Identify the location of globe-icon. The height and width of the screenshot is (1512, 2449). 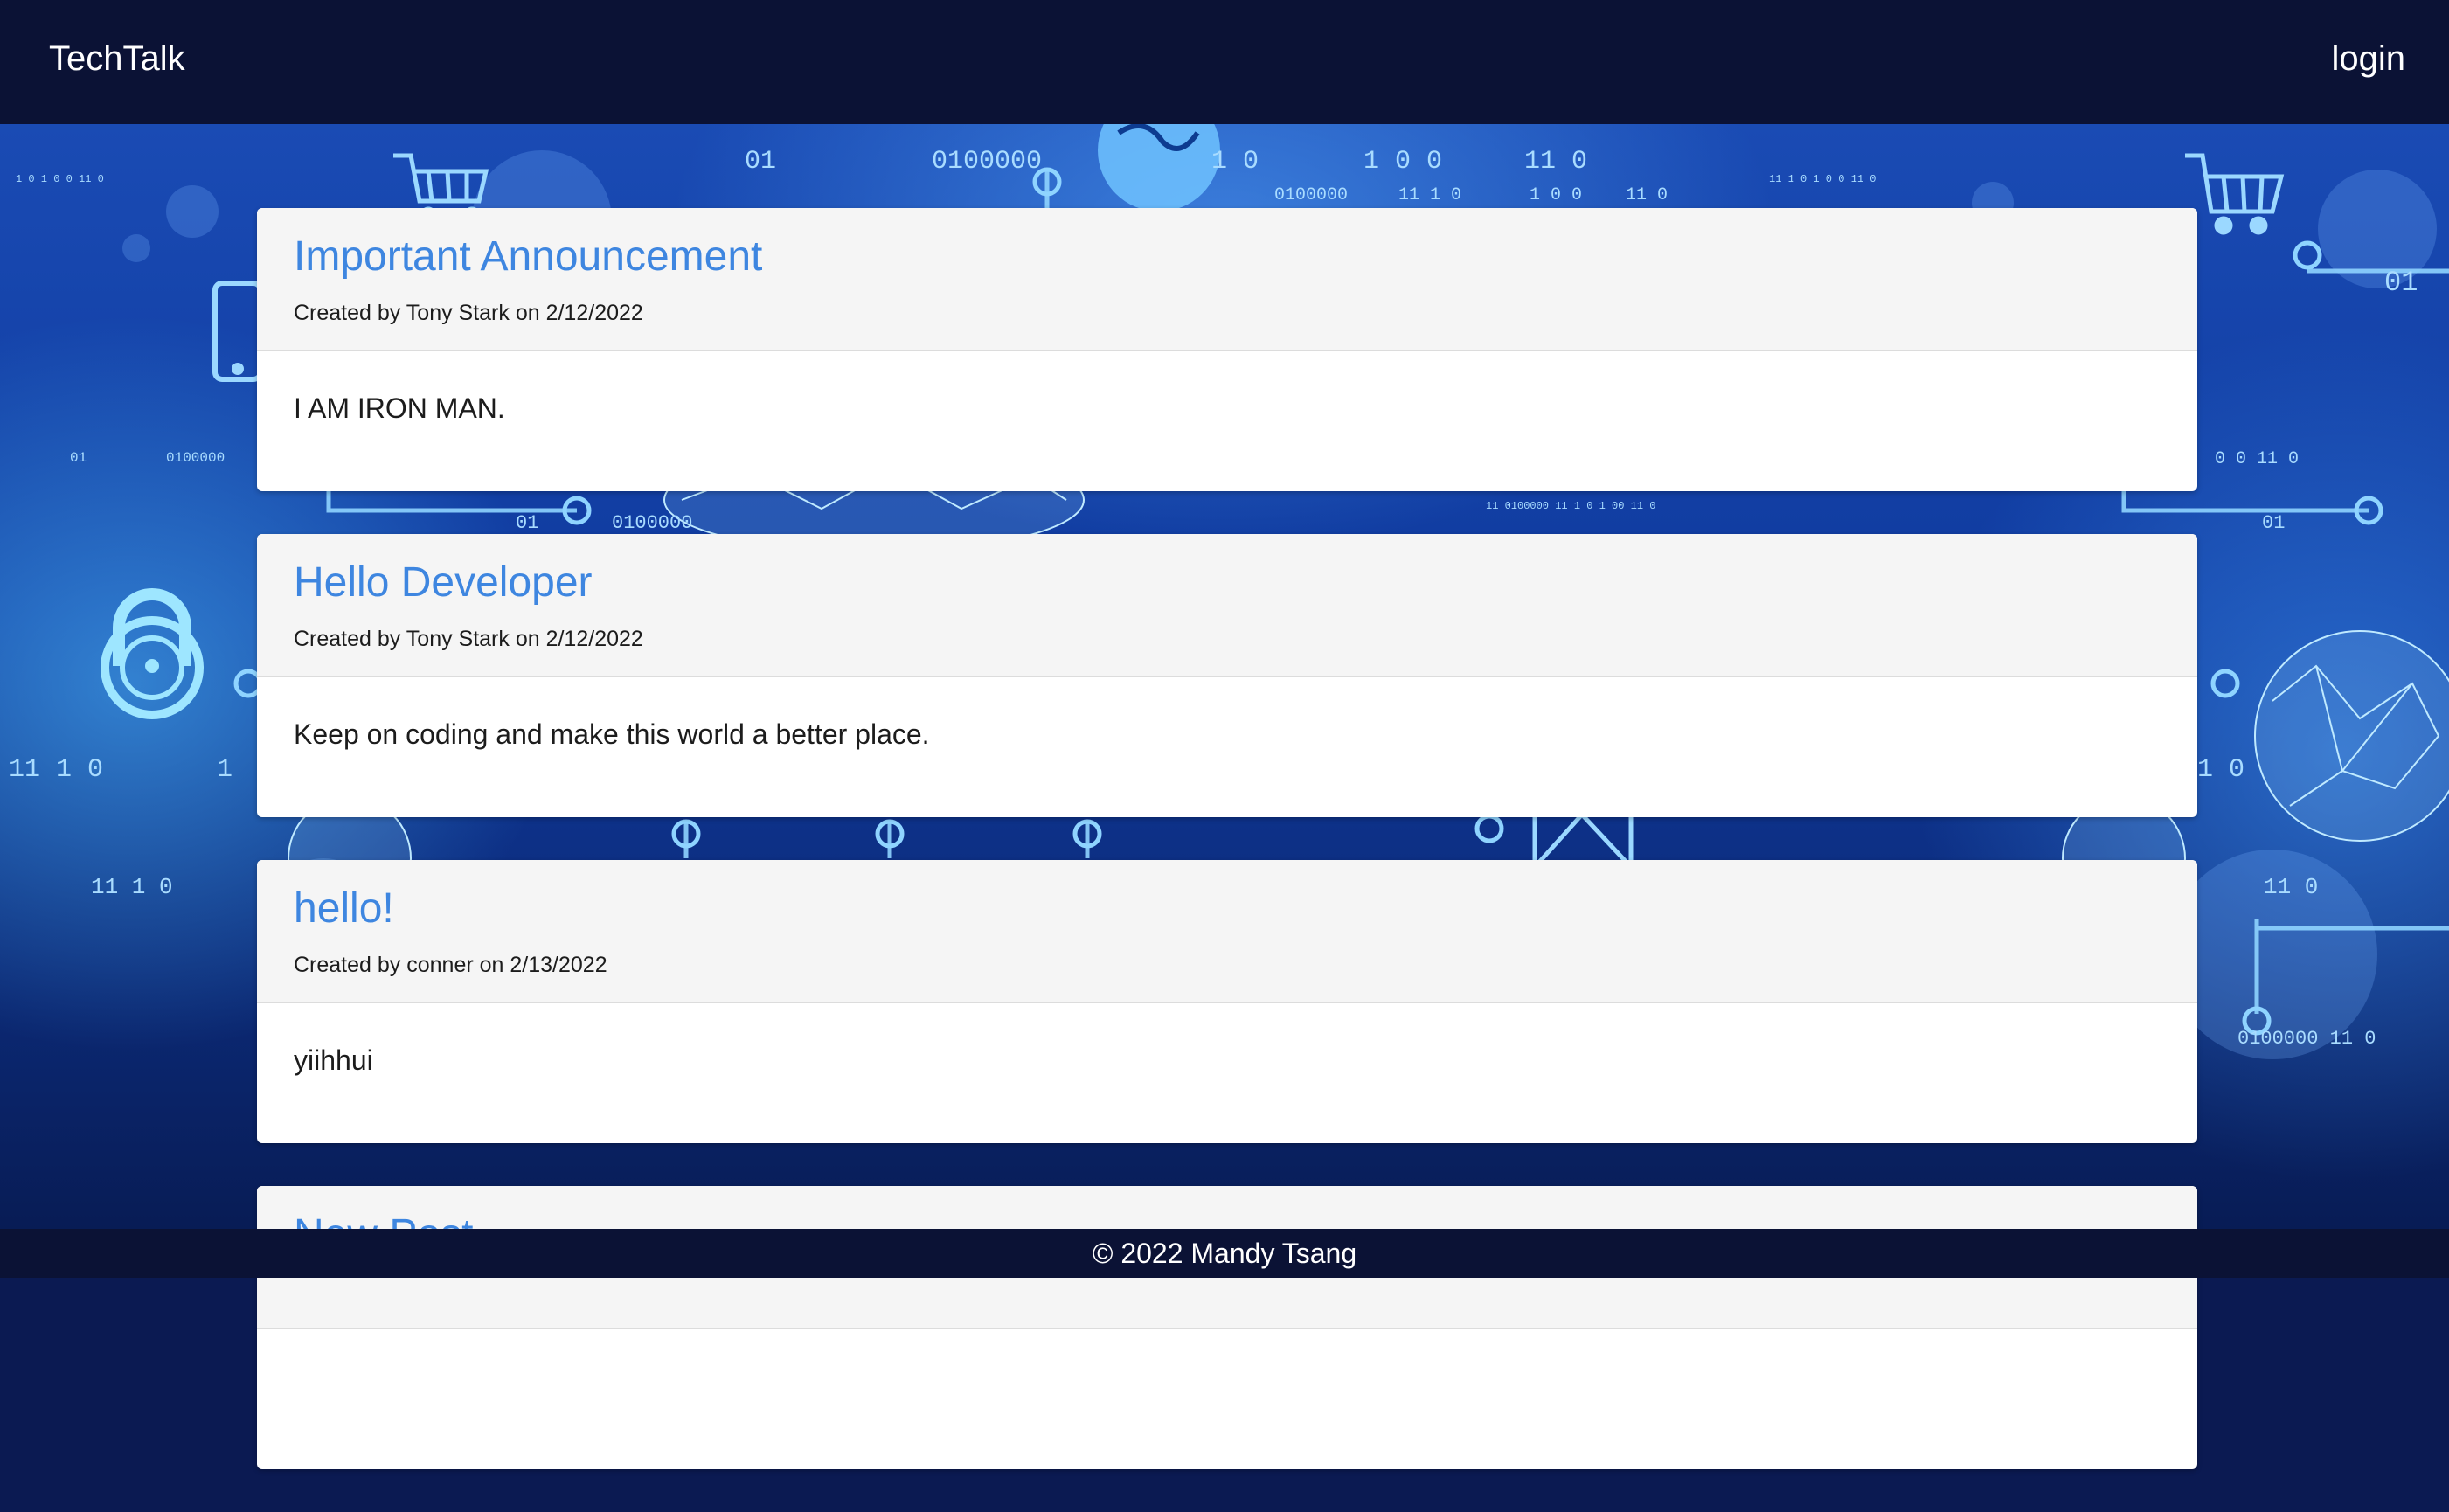
(1159, 168).